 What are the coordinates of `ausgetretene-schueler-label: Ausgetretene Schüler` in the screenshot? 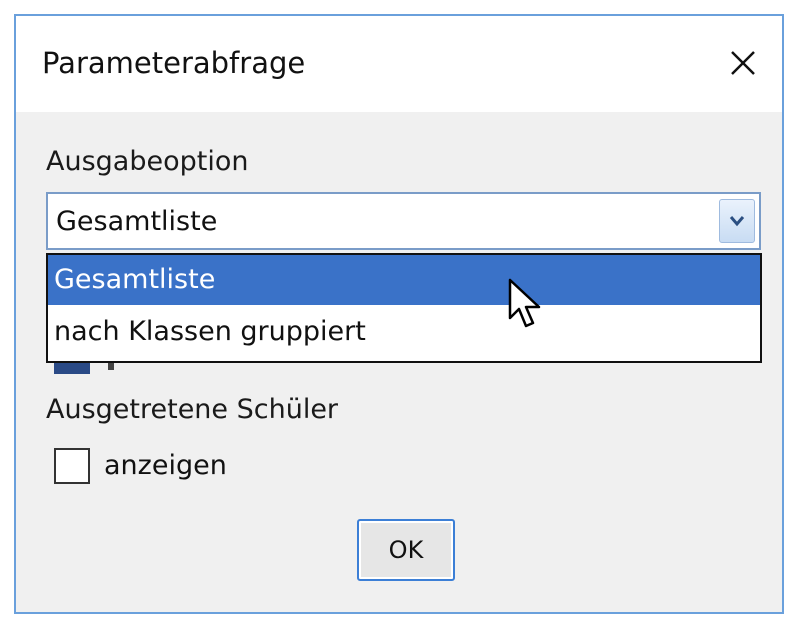 It's located at (192, 409).